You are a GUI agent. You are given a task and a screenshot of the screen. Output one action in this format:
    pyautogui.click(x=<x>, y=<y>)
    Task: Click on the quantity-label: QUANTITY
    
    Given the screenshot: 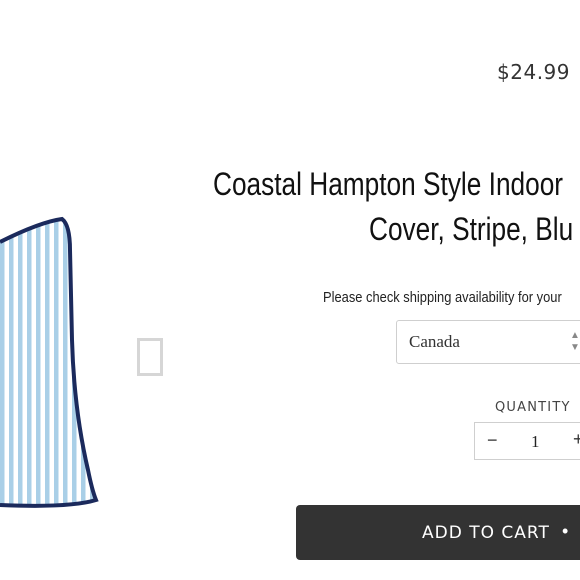 What is the action you would take?
    pyautogui.click(x=533, y=407)
    